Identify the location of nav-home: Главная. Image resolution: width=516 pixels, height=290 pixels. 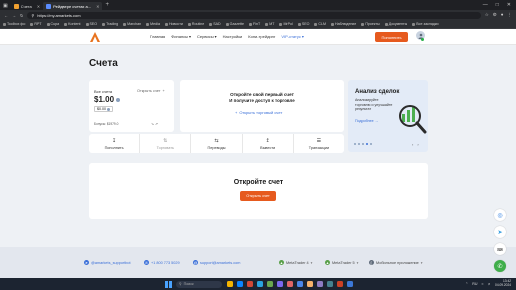
(157, 36).